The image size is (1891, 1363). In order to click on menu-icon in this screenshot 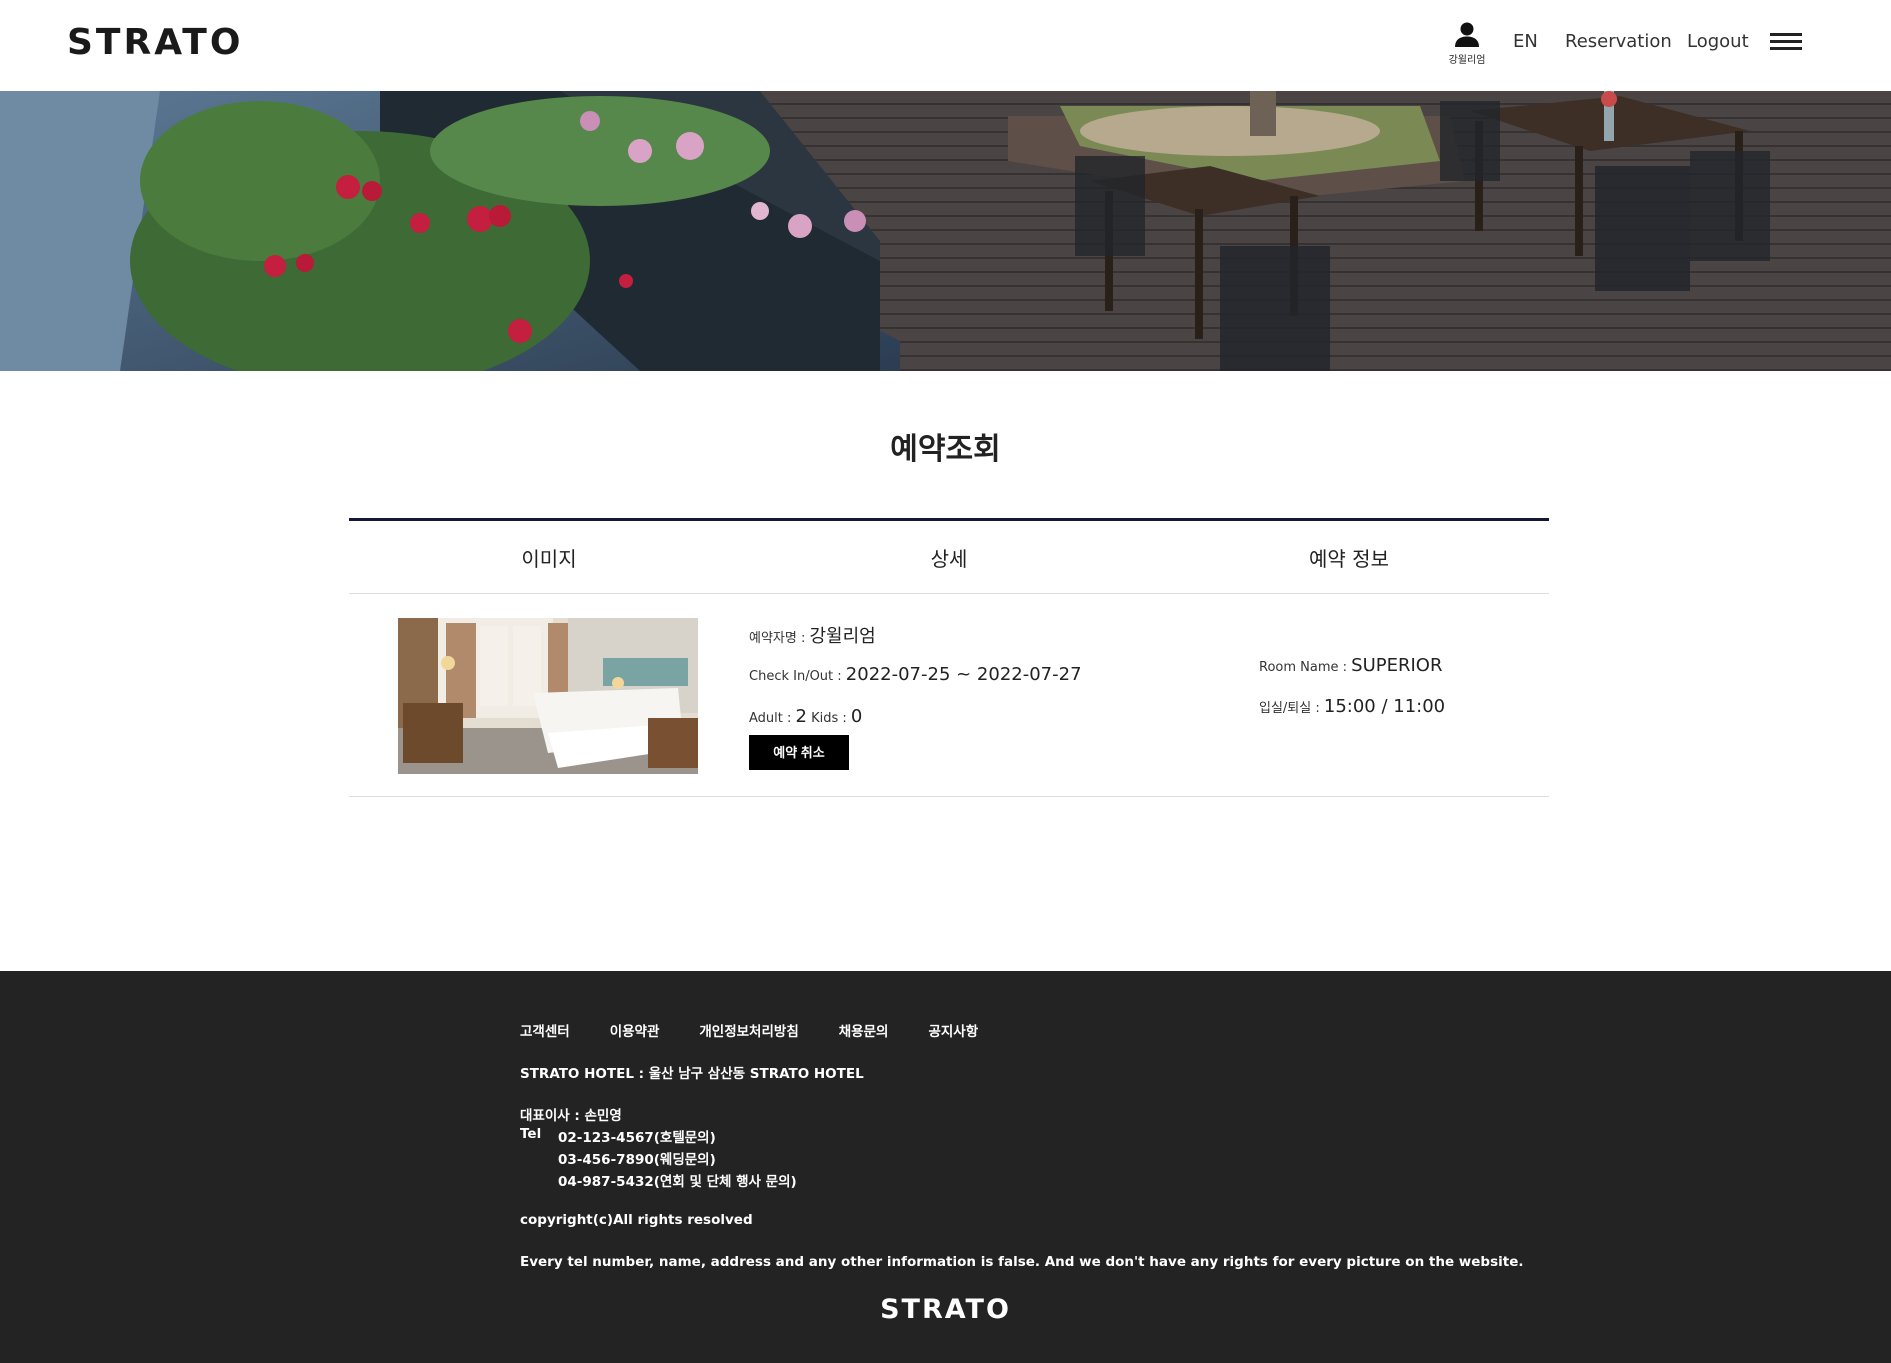, I will do `click(1786, 43)`.